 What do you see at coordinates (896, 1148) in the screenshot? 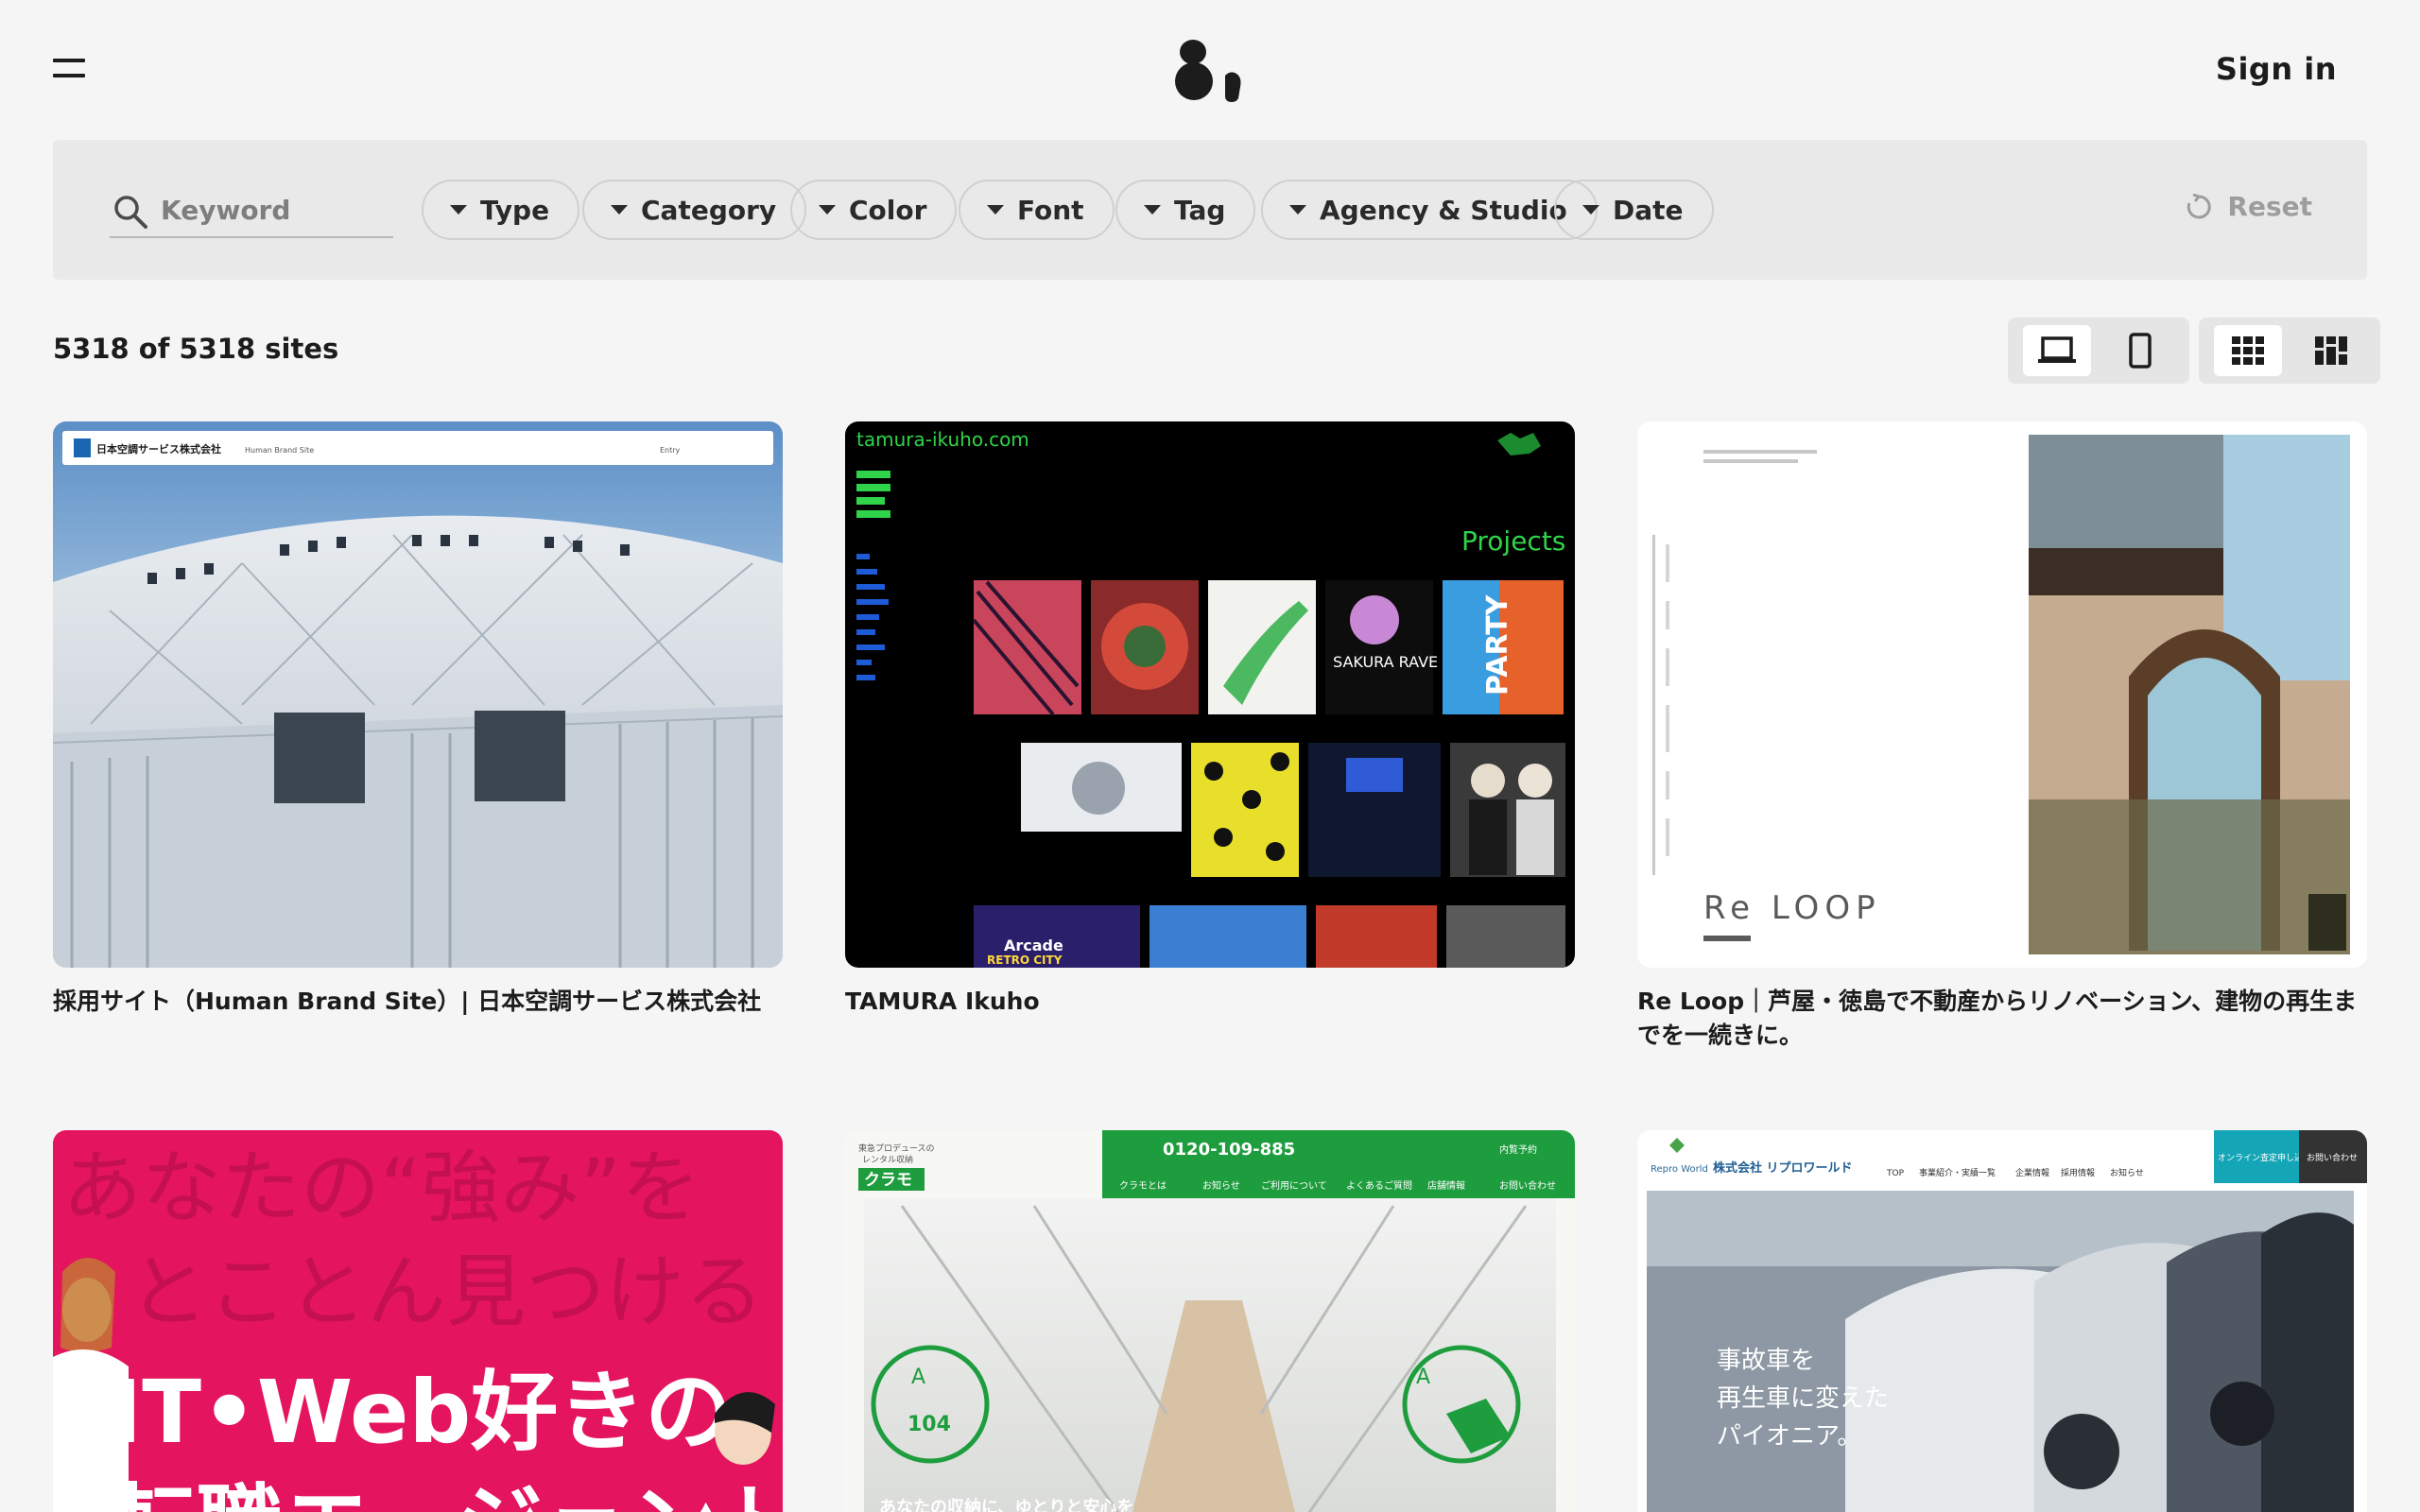
I see `svg-text: 東急プロデュースの` at bounding box center [896, 1148].